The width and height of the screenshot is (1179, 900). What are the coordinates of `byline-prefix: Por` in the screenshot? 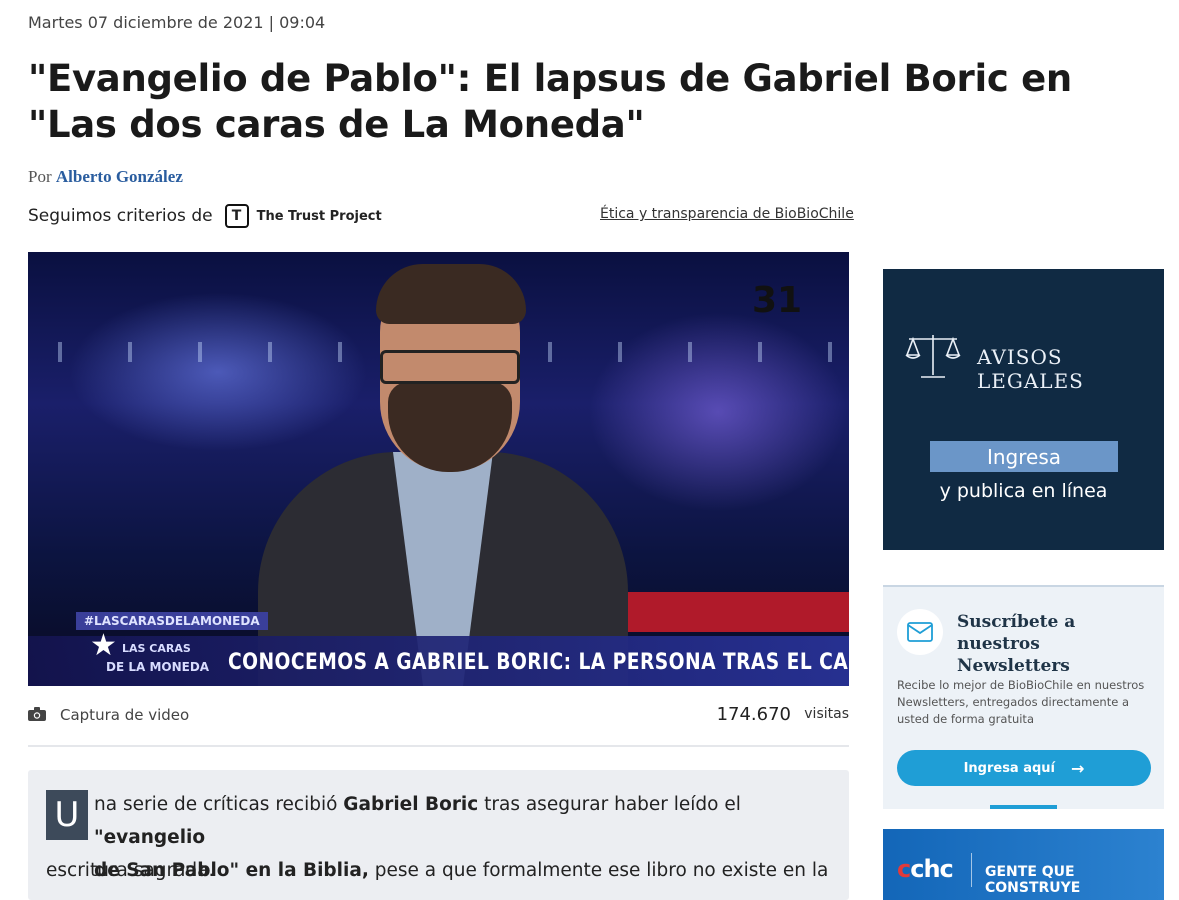 It's located at (40, 176).